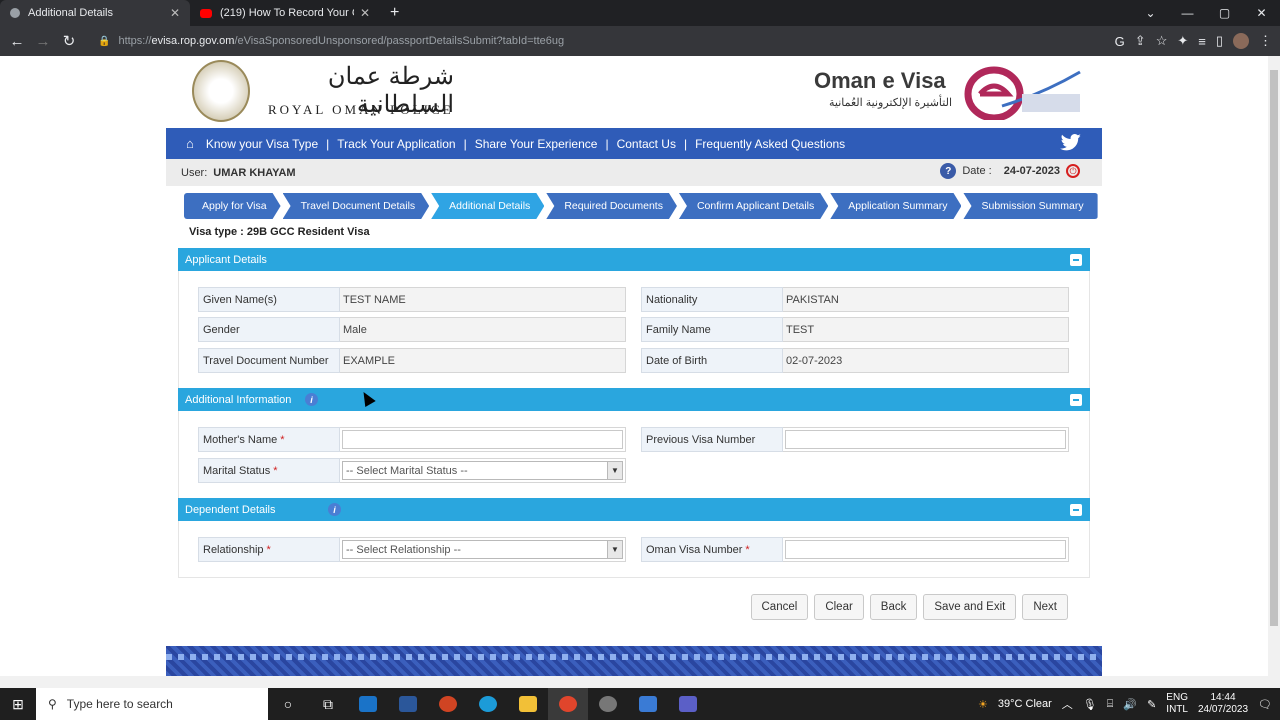 Image resolution: width=1280 pixels, height=720 pixels. What do you see at coordinates (1045, 607) in the screenshot?
I see `next-button: Next` at bounding box center [1045, 607].